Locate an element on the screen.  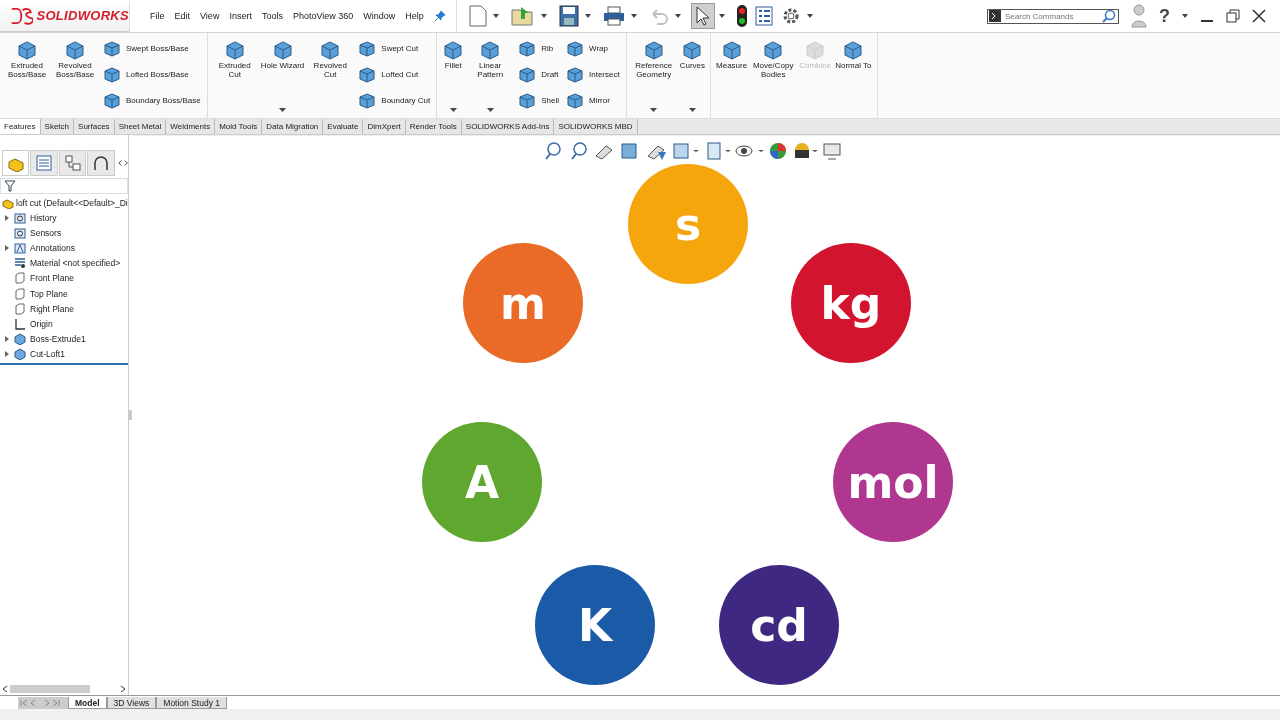
ribbon-button: Lofted Boss/Base is located at coordinates (145, 74).